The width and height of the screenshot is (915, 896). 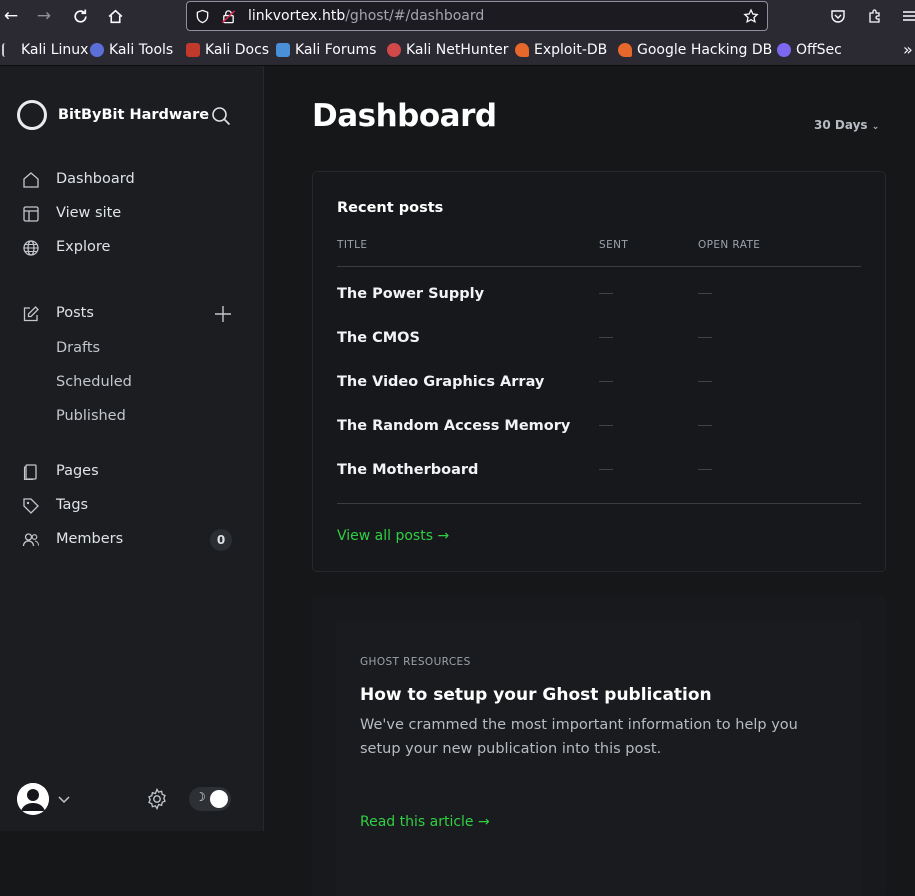 I want to click on menu-icon, so click(x=906, y=16).